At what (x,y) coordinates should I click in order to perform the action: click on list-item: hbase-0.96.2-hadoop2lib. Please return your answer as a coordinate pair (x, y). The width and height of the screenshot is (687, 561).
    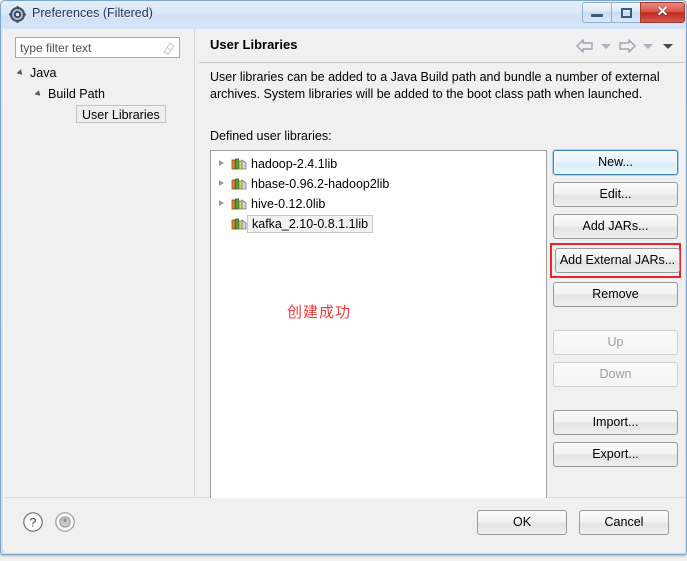
    Looking at the image, I should click on (378, 184).